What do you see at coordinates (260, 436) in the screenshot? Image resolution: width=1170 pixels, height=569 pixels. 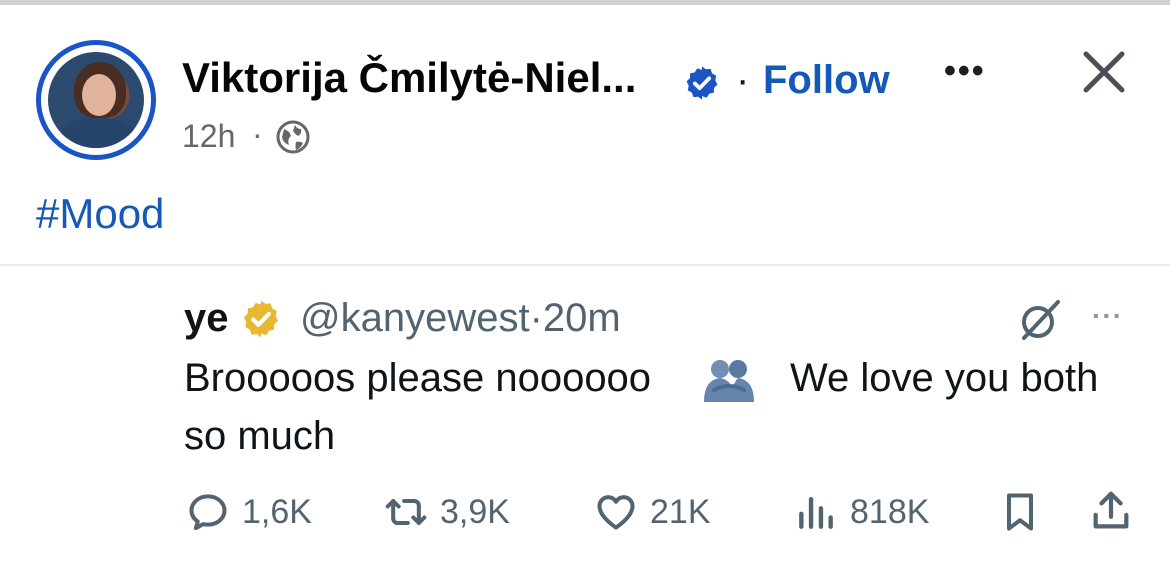 I see `tweet-text-line2: so much` at bounding box center [260, 436].